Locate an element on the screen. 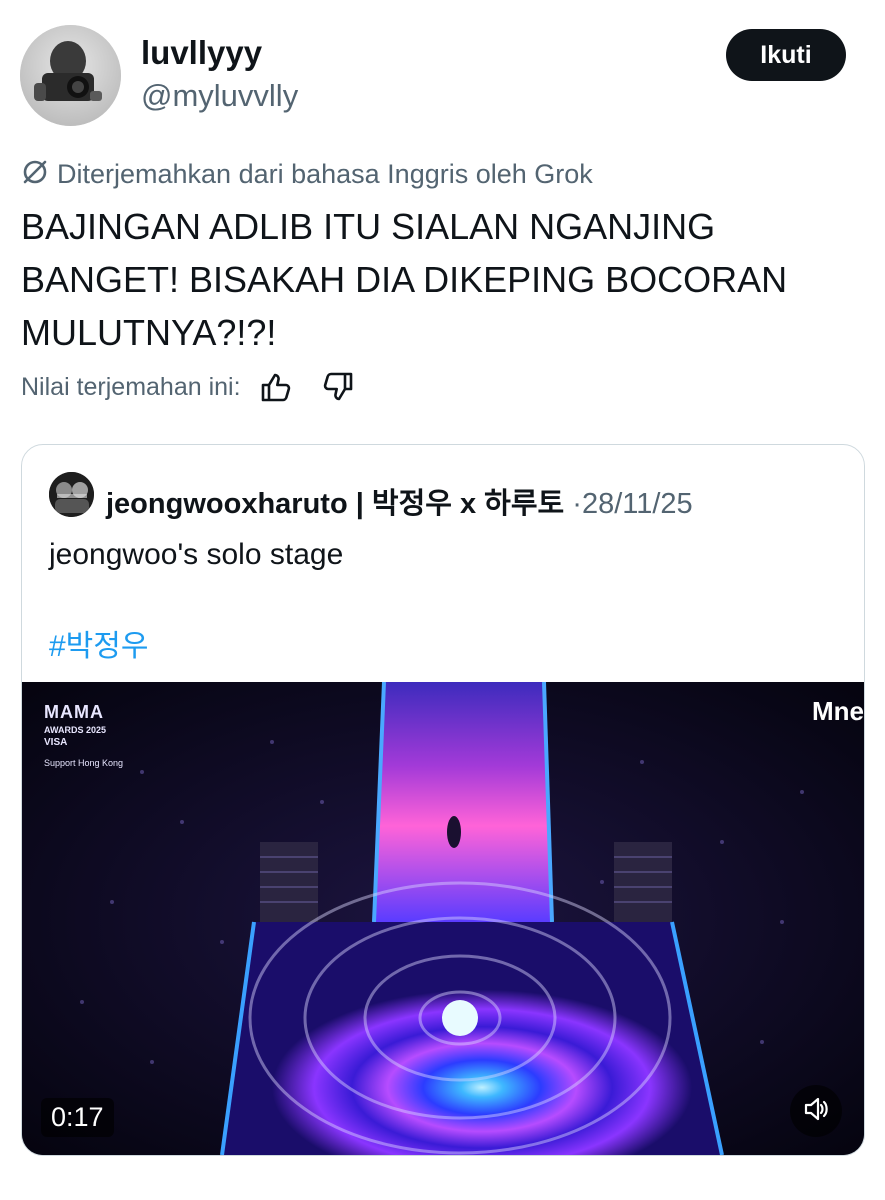 The width and height of the screenshot is (885, 1200). avatar-photo is located at coordinates (70, 75).